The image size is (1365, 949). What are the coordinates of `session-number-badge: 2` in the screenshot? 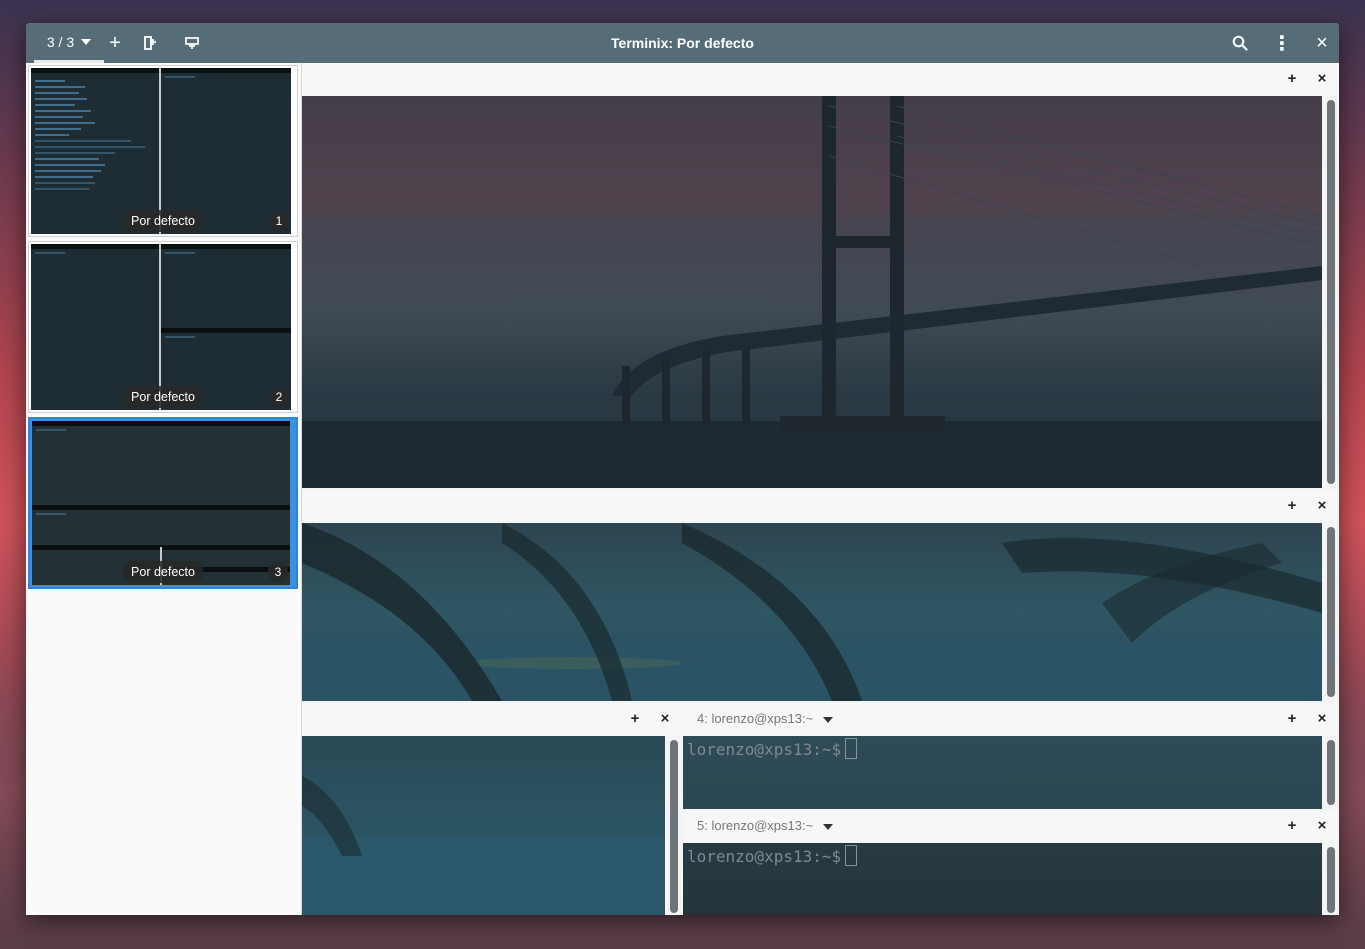 It's located at (279, 397).